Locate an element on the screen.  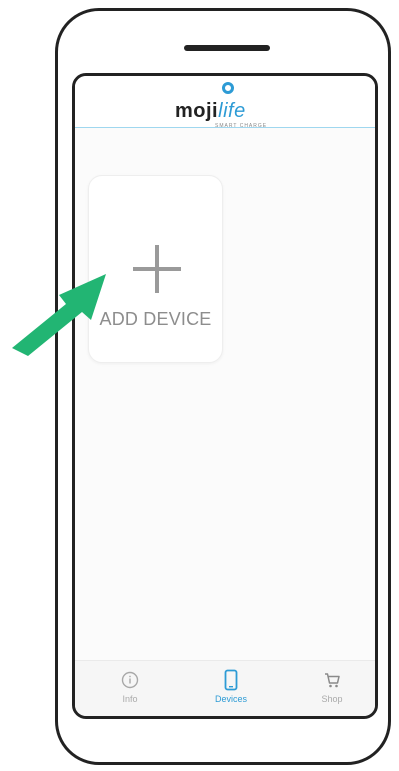
mojilife-logo: mojilife SMART CHARGE is located at coordinates (230, 105).